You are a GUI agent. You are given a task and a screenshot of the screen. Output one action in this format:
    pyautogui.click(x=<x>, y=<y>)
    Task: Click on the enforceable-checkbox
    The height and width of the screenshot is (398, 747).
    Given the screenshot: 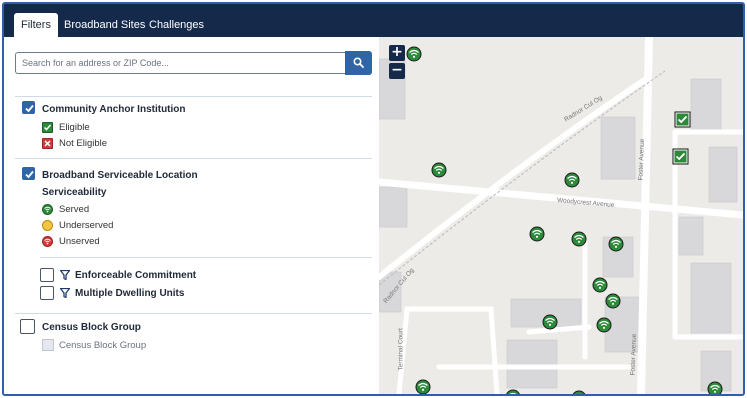 What is the action you would take?
    pyautogui.click(x=47, y=275)
    